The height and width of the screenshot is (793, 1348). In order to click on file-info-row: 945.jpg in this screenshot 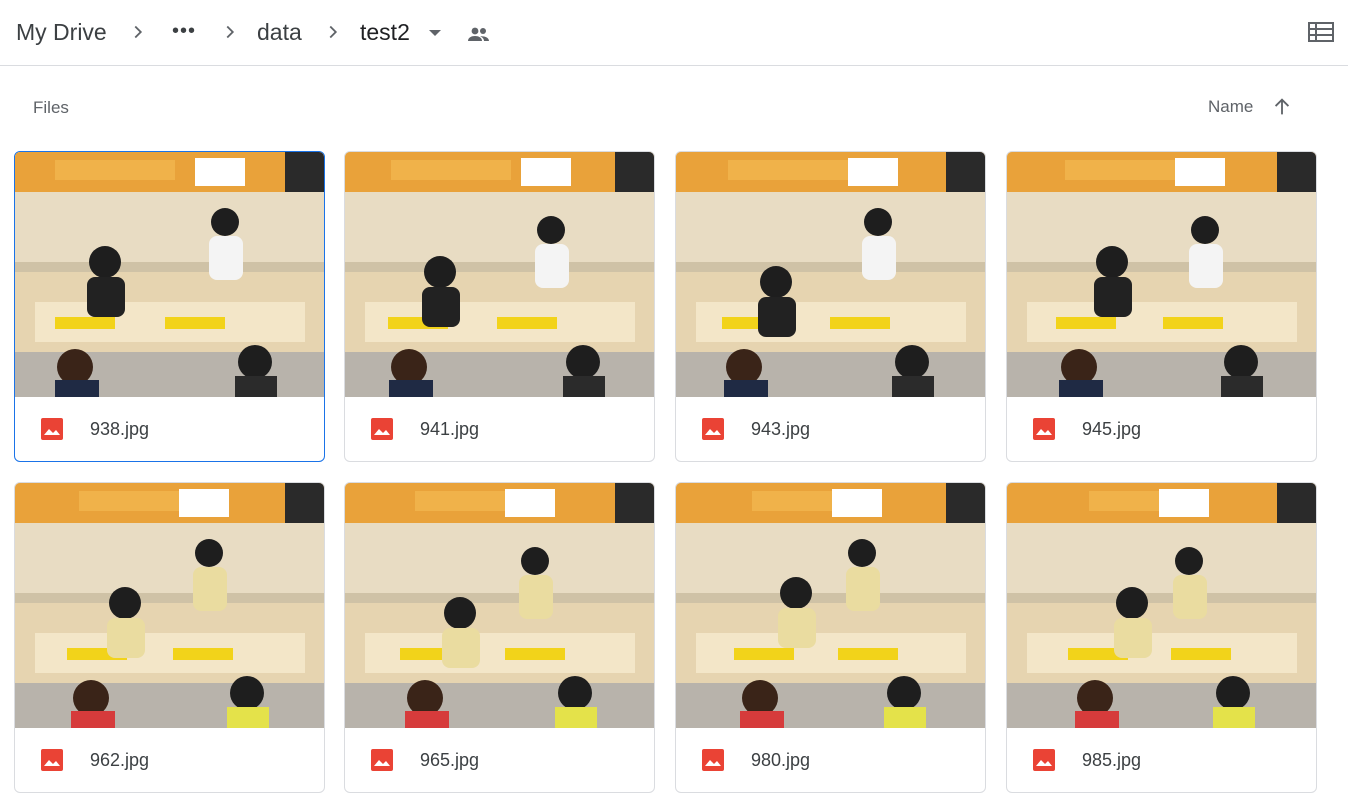, I will do `click(1161, 429)`.